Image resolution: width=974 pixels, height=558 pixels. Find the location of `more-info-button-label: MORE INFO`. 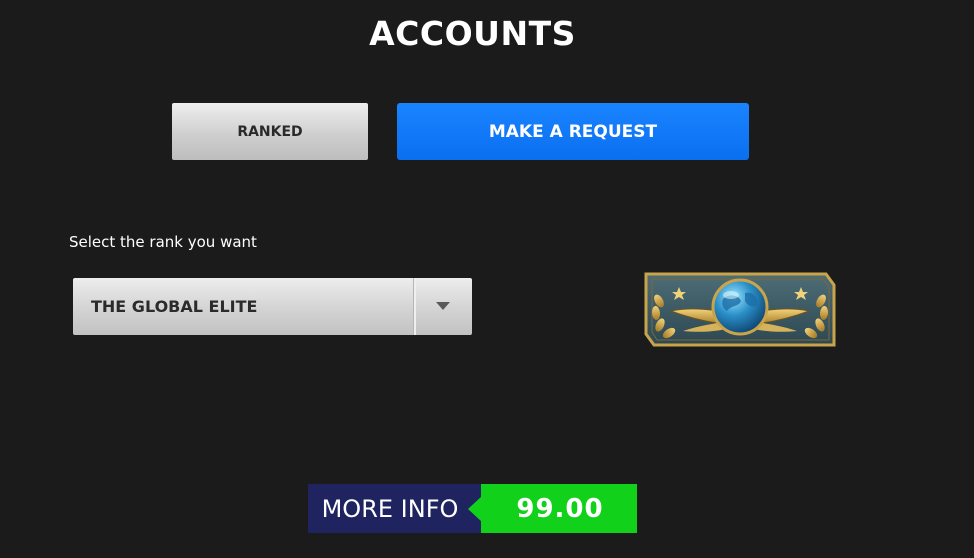

more-info-button-label: MORE INFO is located at coordinates (390, 508).